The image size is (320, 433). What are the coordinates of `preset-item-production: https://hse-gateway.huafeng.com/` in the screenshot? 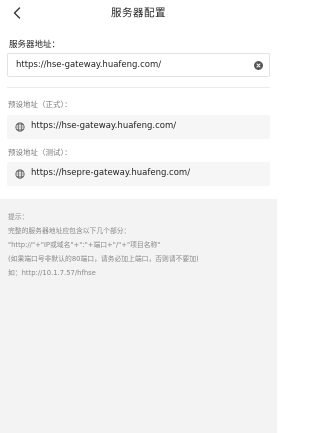 It's located at (138, 127).